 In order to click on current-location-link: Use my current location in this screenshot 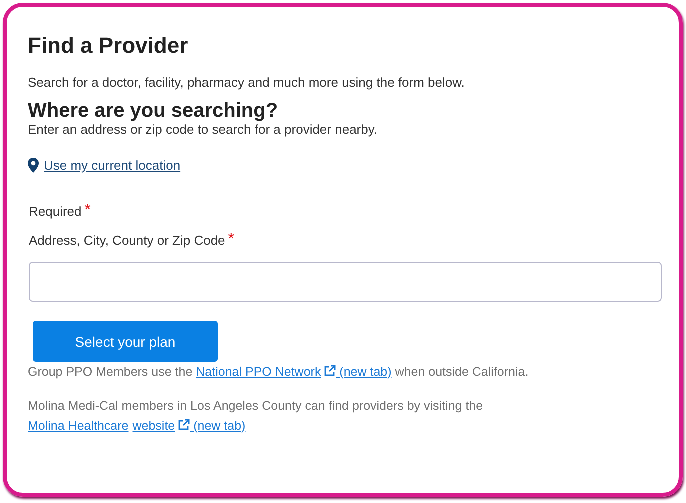, I will do `click(112, 165)`.